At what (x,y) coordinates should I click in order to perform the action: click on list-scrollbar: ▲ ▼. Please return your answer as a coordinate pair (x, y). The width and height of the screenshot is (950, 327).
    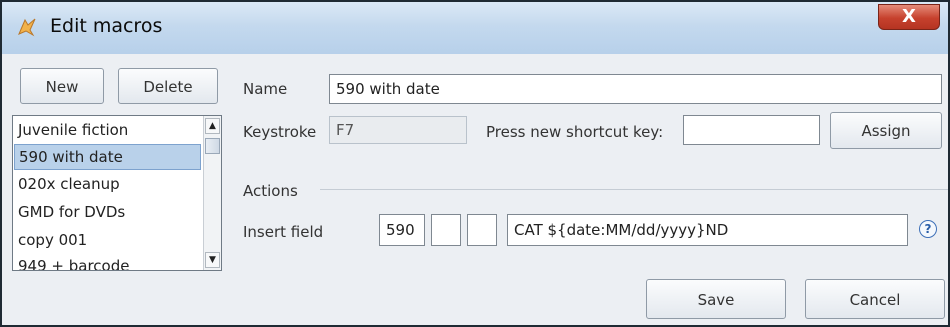
    Looking at the image, I should click on (212, 193).